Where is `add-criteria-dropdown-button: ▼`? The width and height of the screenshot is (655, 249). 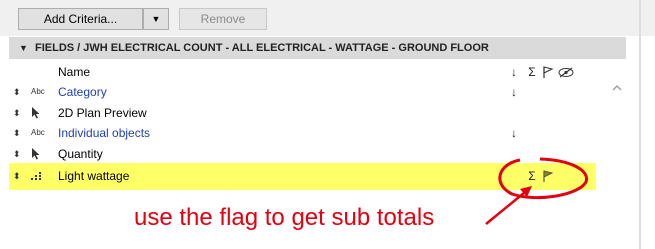 add-criteria-dropdown-button: ▼ is located at coordinates (156, 19).